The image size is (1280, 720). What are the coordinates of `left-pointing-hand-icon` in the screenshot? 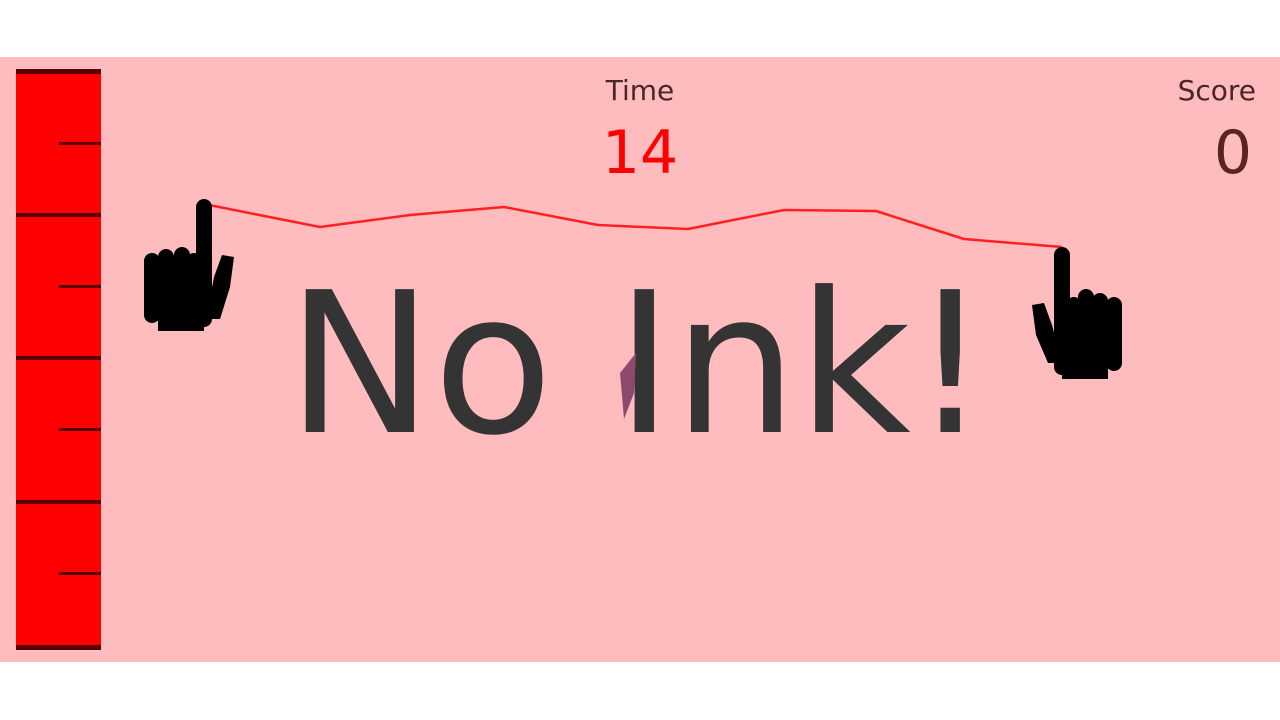 It's located at (189, 265).